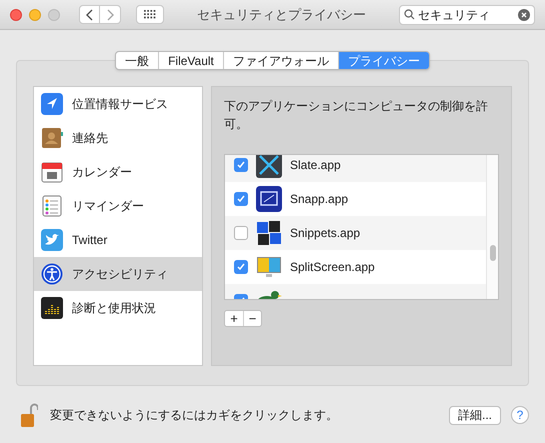 This screenshot has height=443, width=545. What do you see at coordinates (118, 104) in the screenshot?
I see `category-item: 位置情報サービス` at bounding box center [118, 104].